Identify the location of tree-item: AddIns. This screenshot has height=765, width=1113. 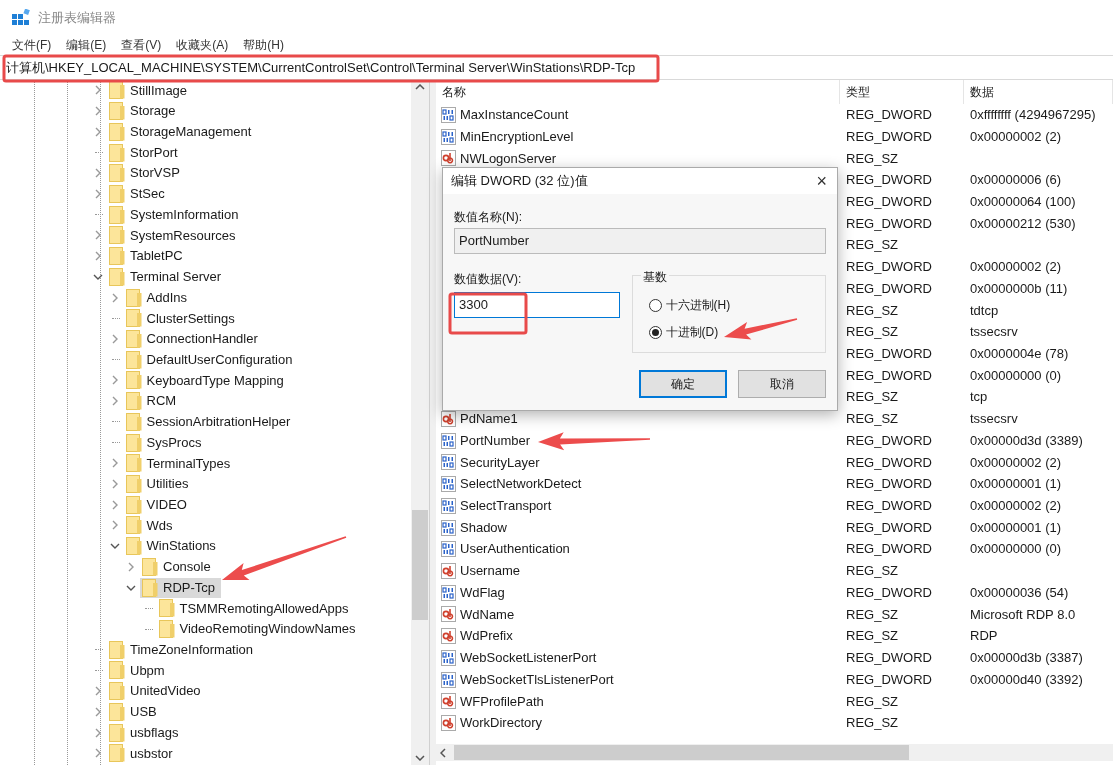
(158, 297).